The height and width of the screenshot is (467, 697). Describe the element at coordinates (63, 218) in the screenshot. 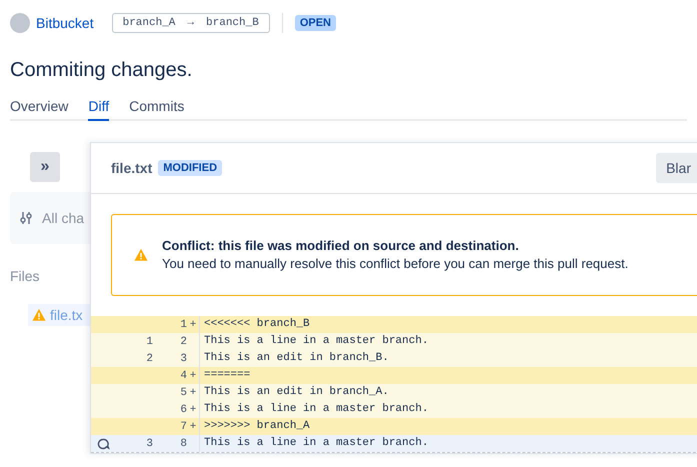

I see `filter-label: All cha` at that location.